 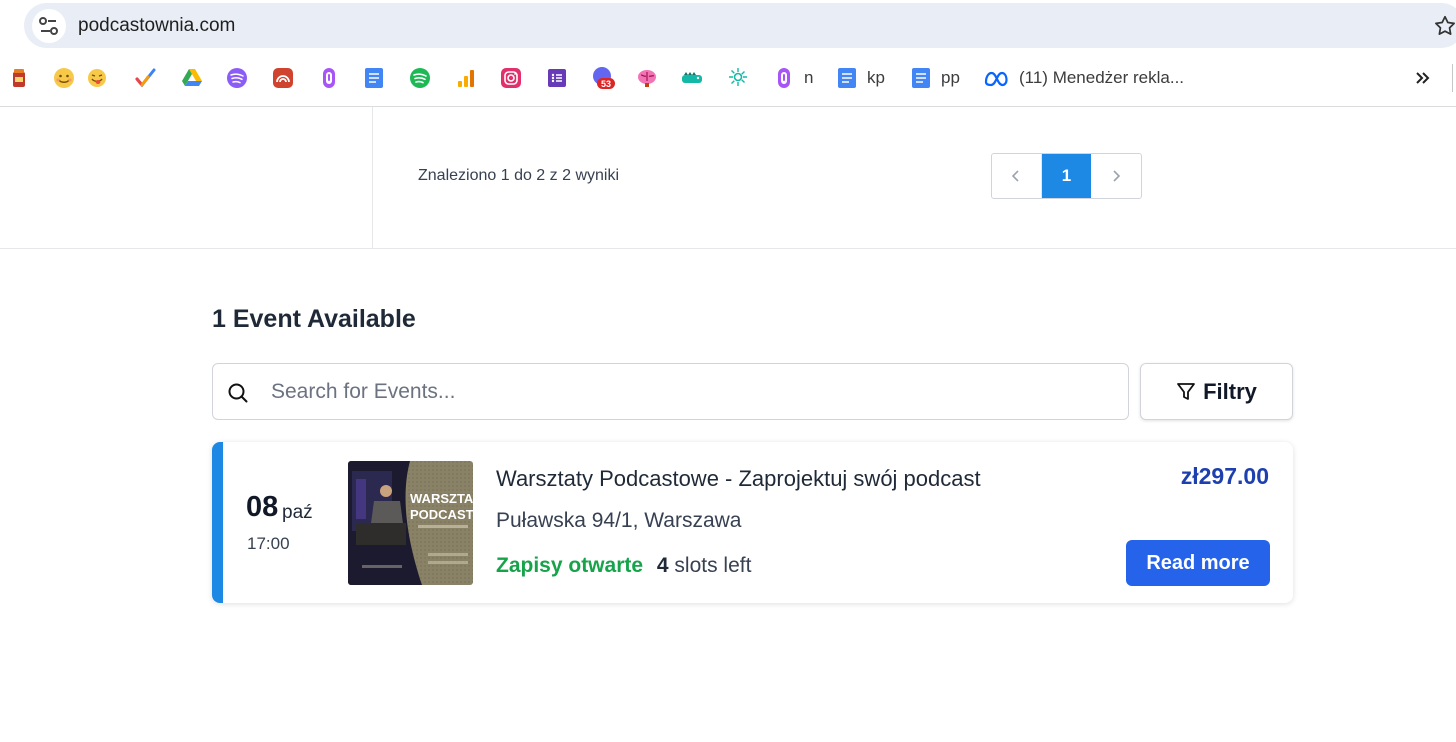 I want to click on event-address: Puławska 94/1, Warszawa, so click(x=619, y=520).